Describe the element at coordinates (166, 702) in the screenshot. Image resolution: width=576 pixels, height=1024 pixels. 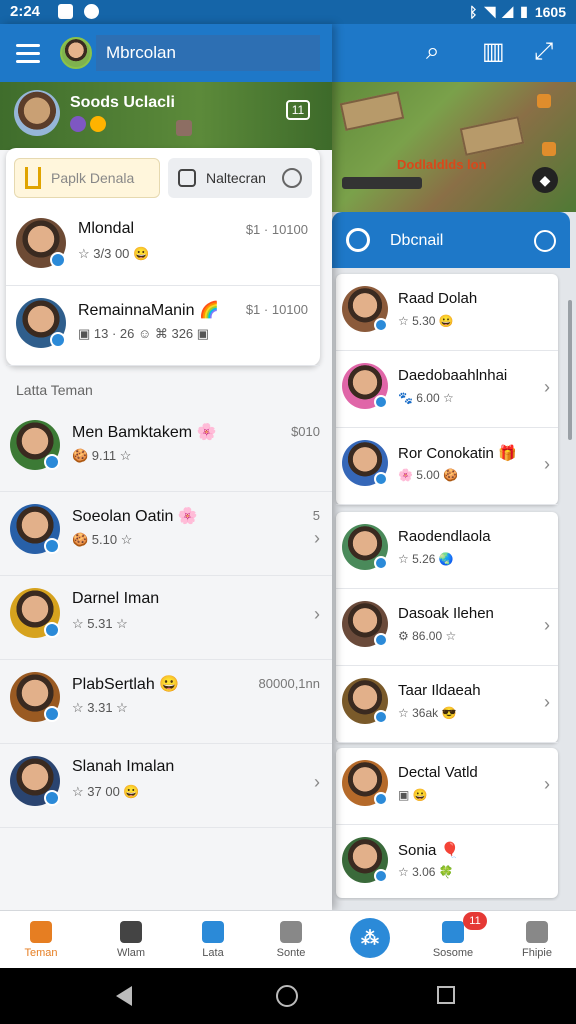
I see `list-item: PlabSertlah 😀 ☆ 3.31 ☆ 80000,1nn` at that location.